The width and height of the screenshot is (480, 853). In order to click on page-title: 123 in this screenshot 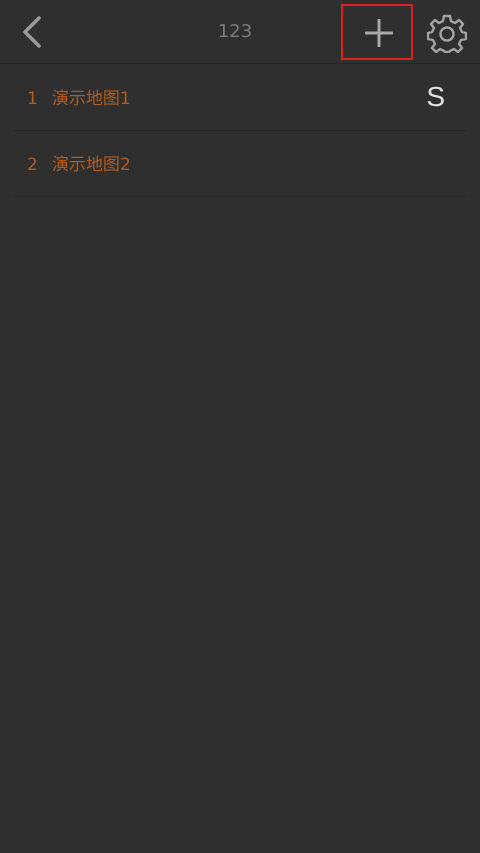, I will do `click(235, 31)`.